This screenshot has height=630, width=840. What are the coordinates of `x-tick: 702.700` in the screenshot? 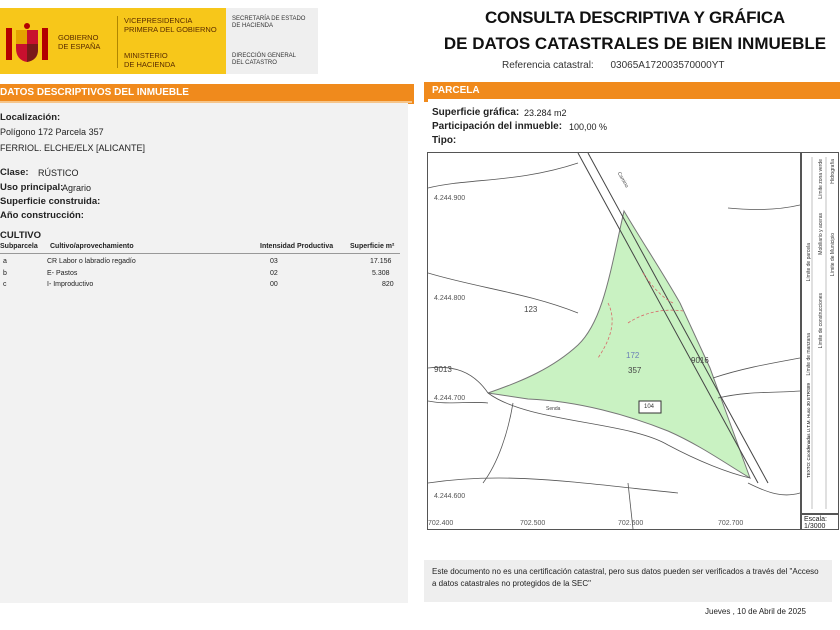 It's located at (731, 523).